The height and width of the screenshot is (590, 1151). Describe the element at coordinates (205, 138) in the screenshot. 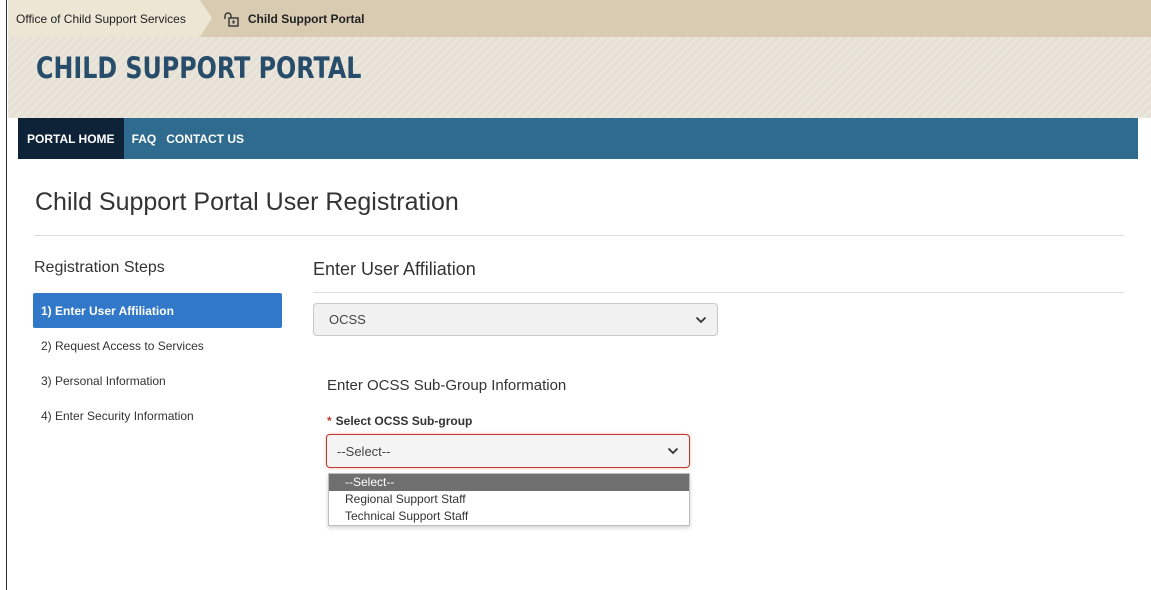

I see `nav-contact-us: CONTACT US` at that location.